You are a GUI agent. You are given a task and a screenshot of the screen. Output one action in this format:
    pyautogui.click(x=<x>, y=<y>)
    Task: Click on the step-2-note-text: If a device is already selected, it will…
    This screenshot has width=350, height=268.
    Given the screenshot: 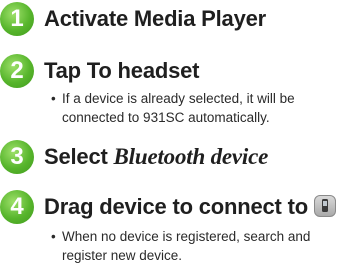 What is the action you would take?
    pyautogui.click(x=178, y=108)
    